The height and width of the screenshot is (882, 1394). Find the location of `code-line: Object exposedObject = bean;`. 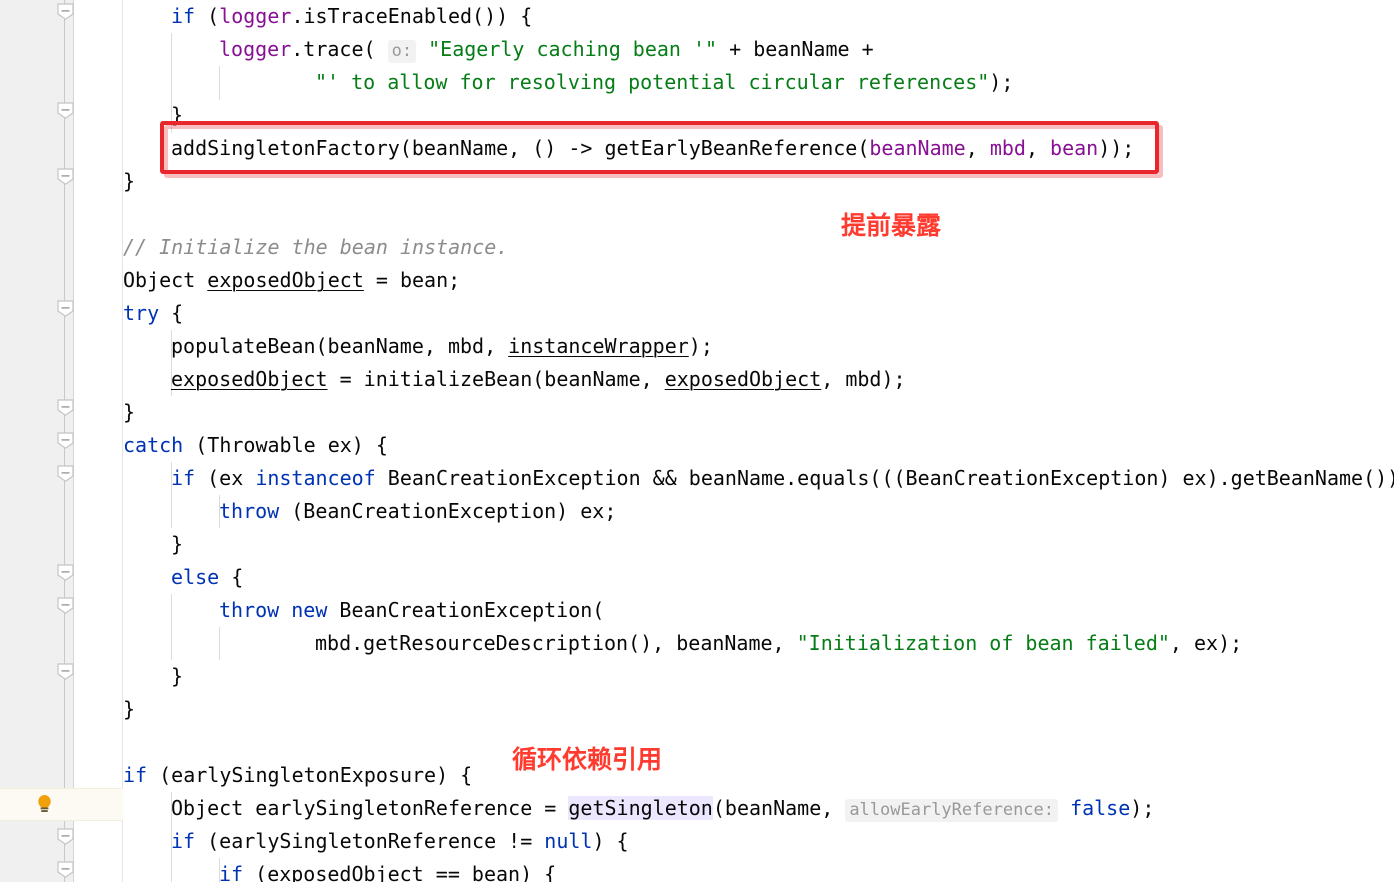

code-line: Object exposedObject = bean; is located at coordinates (291, 280).